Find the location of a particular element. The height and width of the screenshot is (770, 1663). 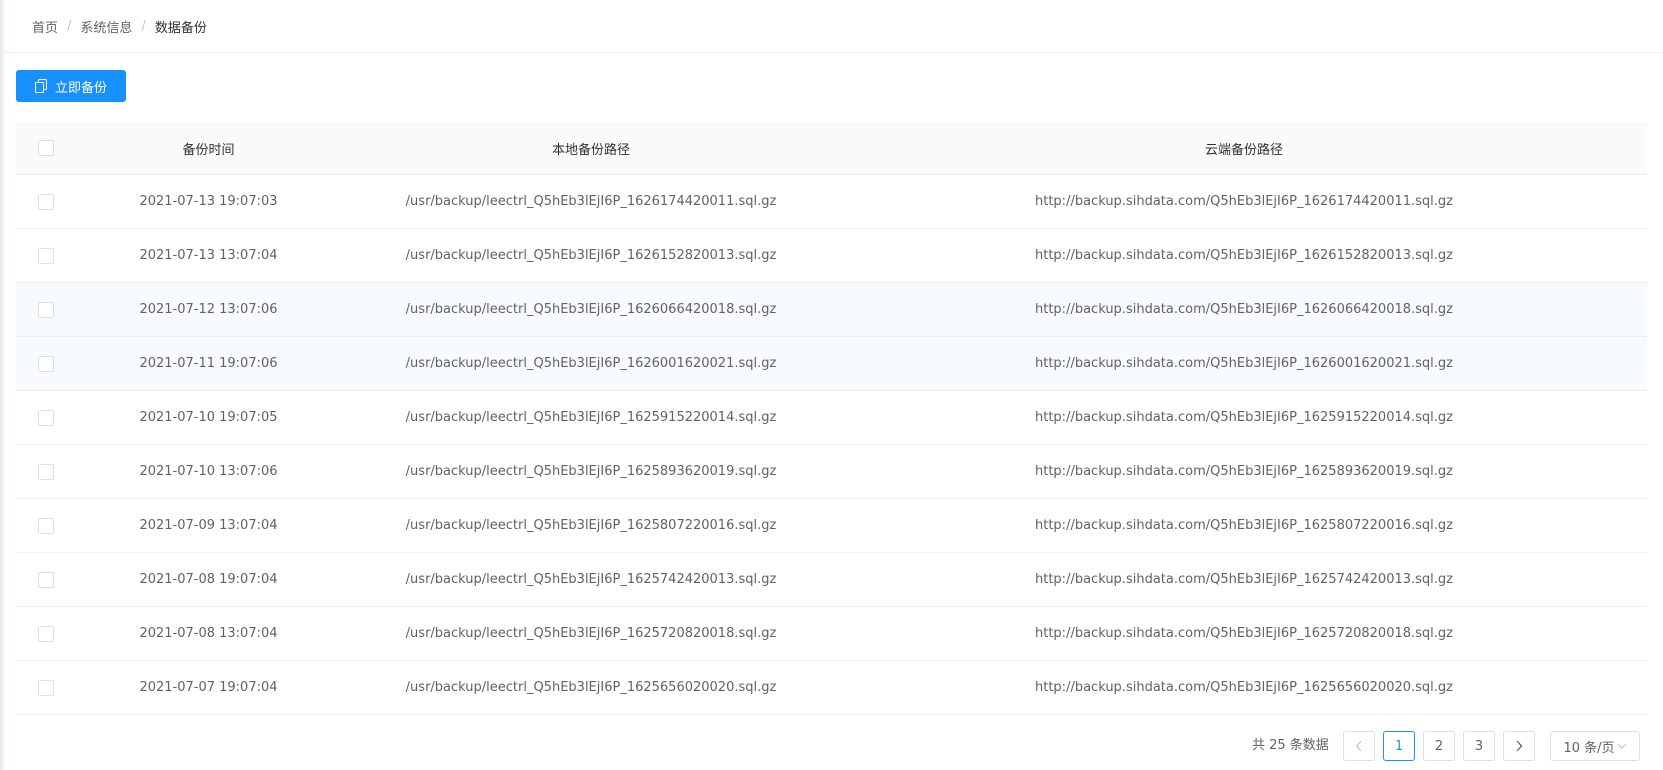

row-backup-time: 2021-07-12 13:07:06 is located at coordinates (208, 309).